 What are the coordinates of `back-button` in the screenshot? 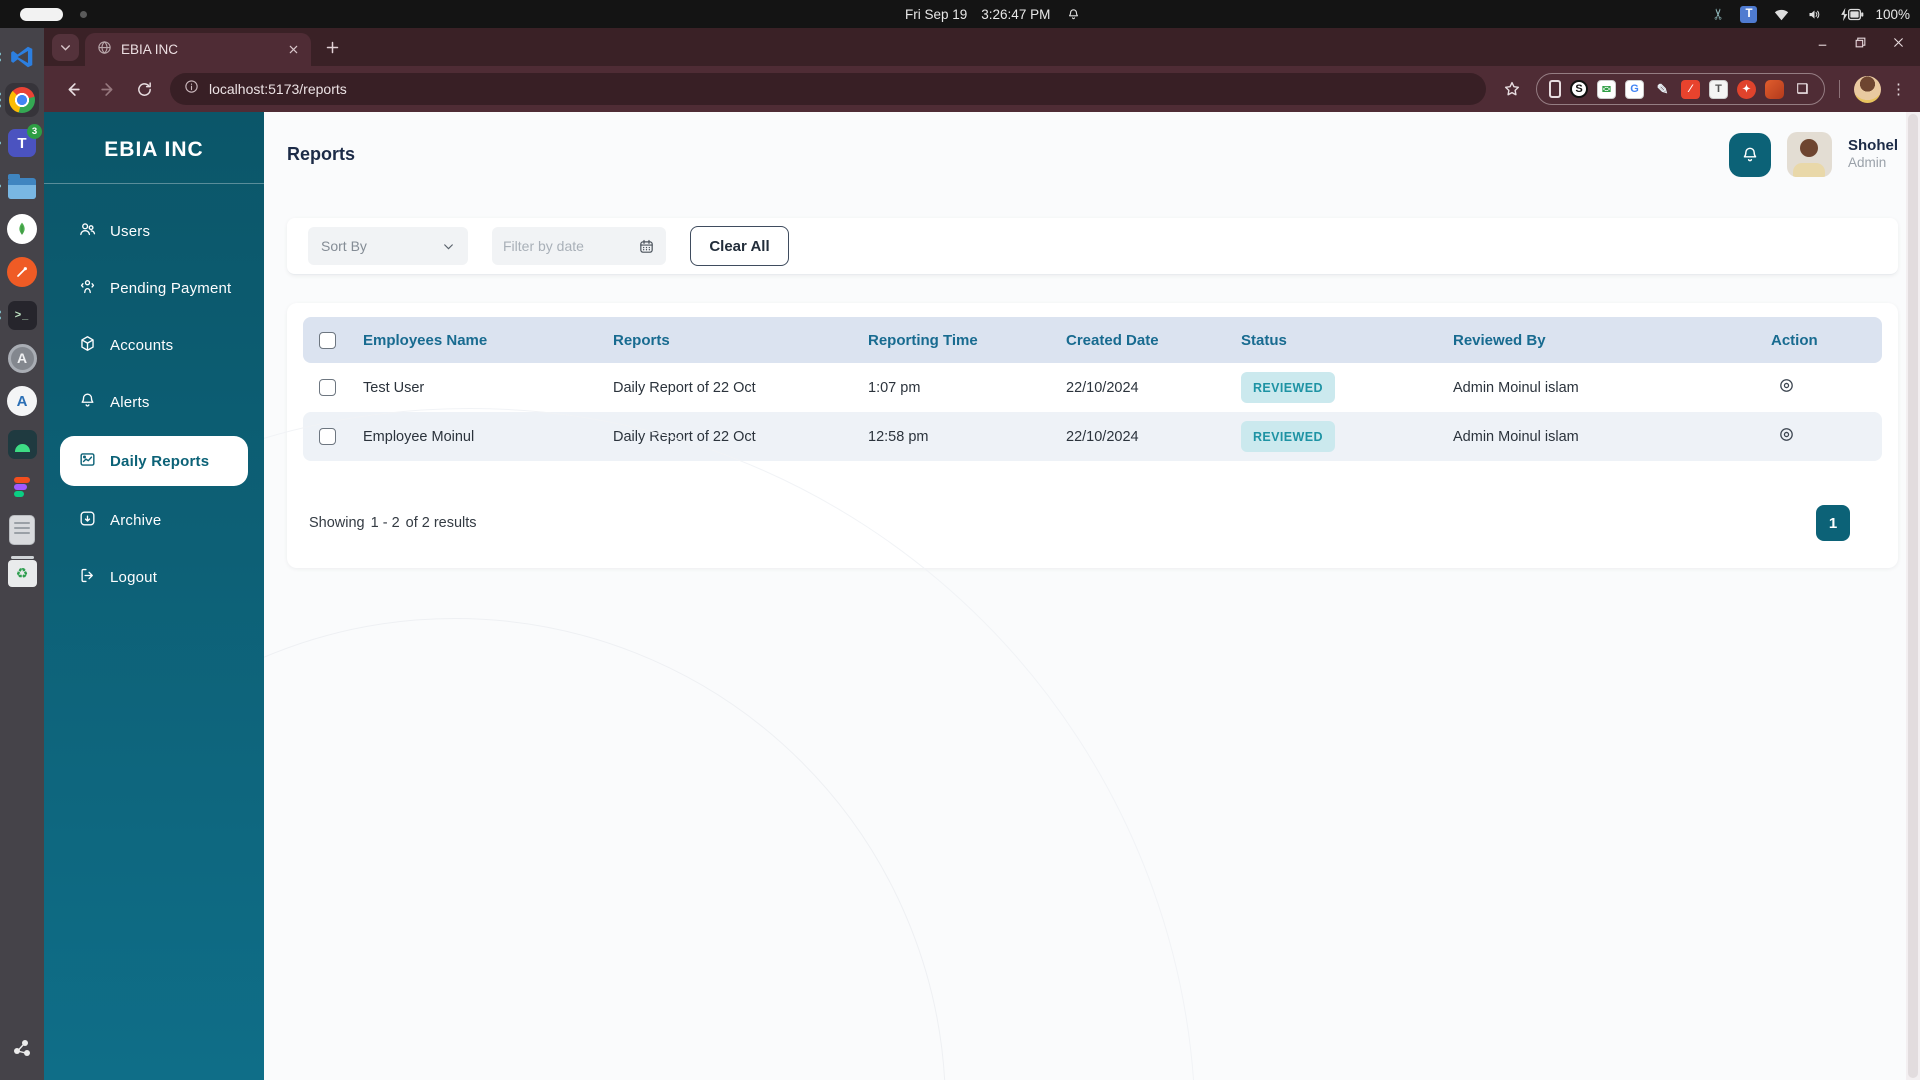 It's located at (72, 89).